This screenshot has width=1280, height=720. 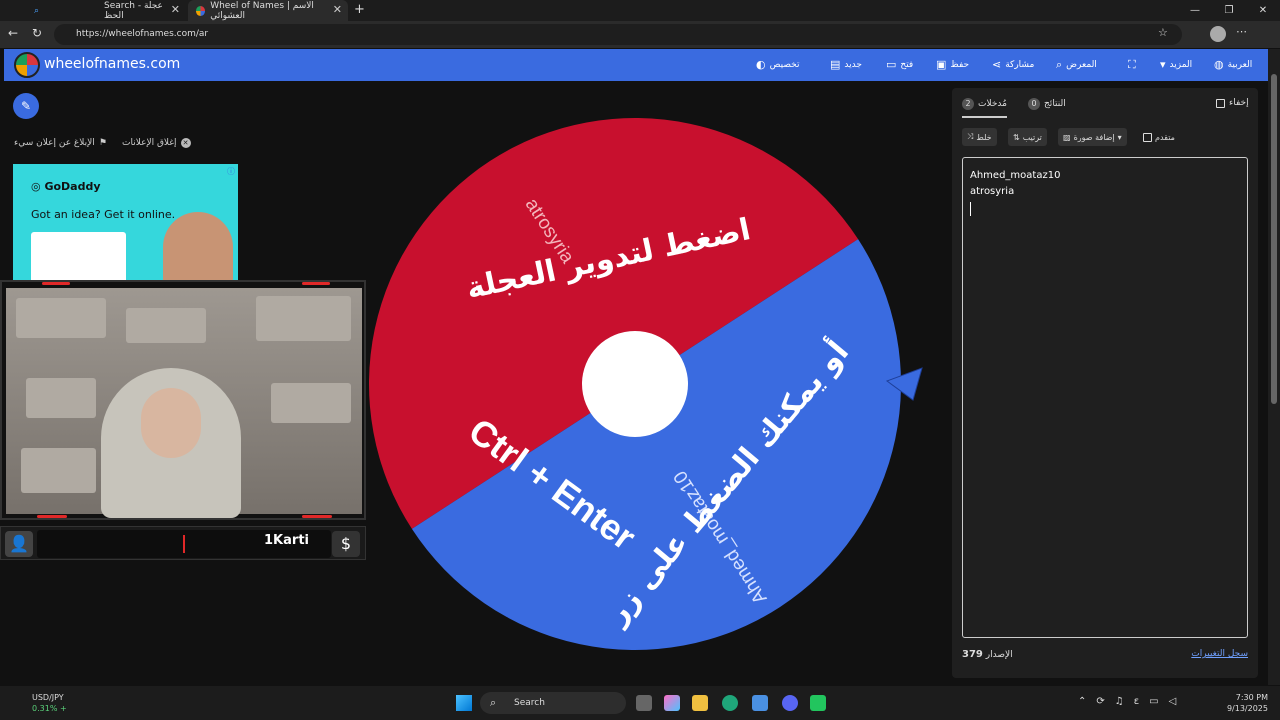 I want to click on pencil-icon: ✎, so click(x=26, y=106).